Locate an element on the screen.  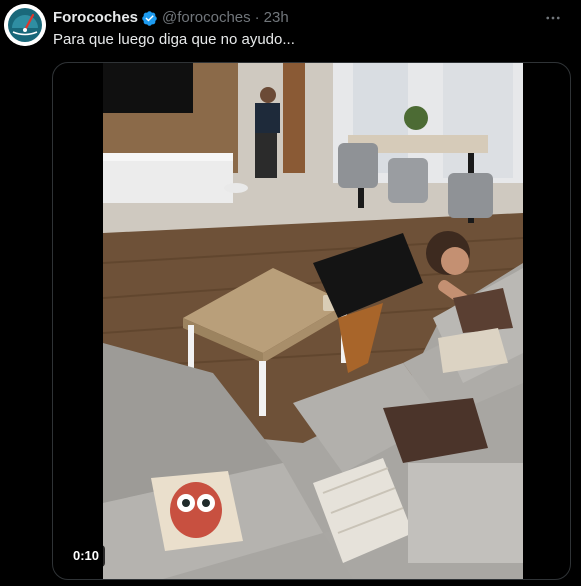
forocoches-logo-icon is located at coordinates (25, 25).